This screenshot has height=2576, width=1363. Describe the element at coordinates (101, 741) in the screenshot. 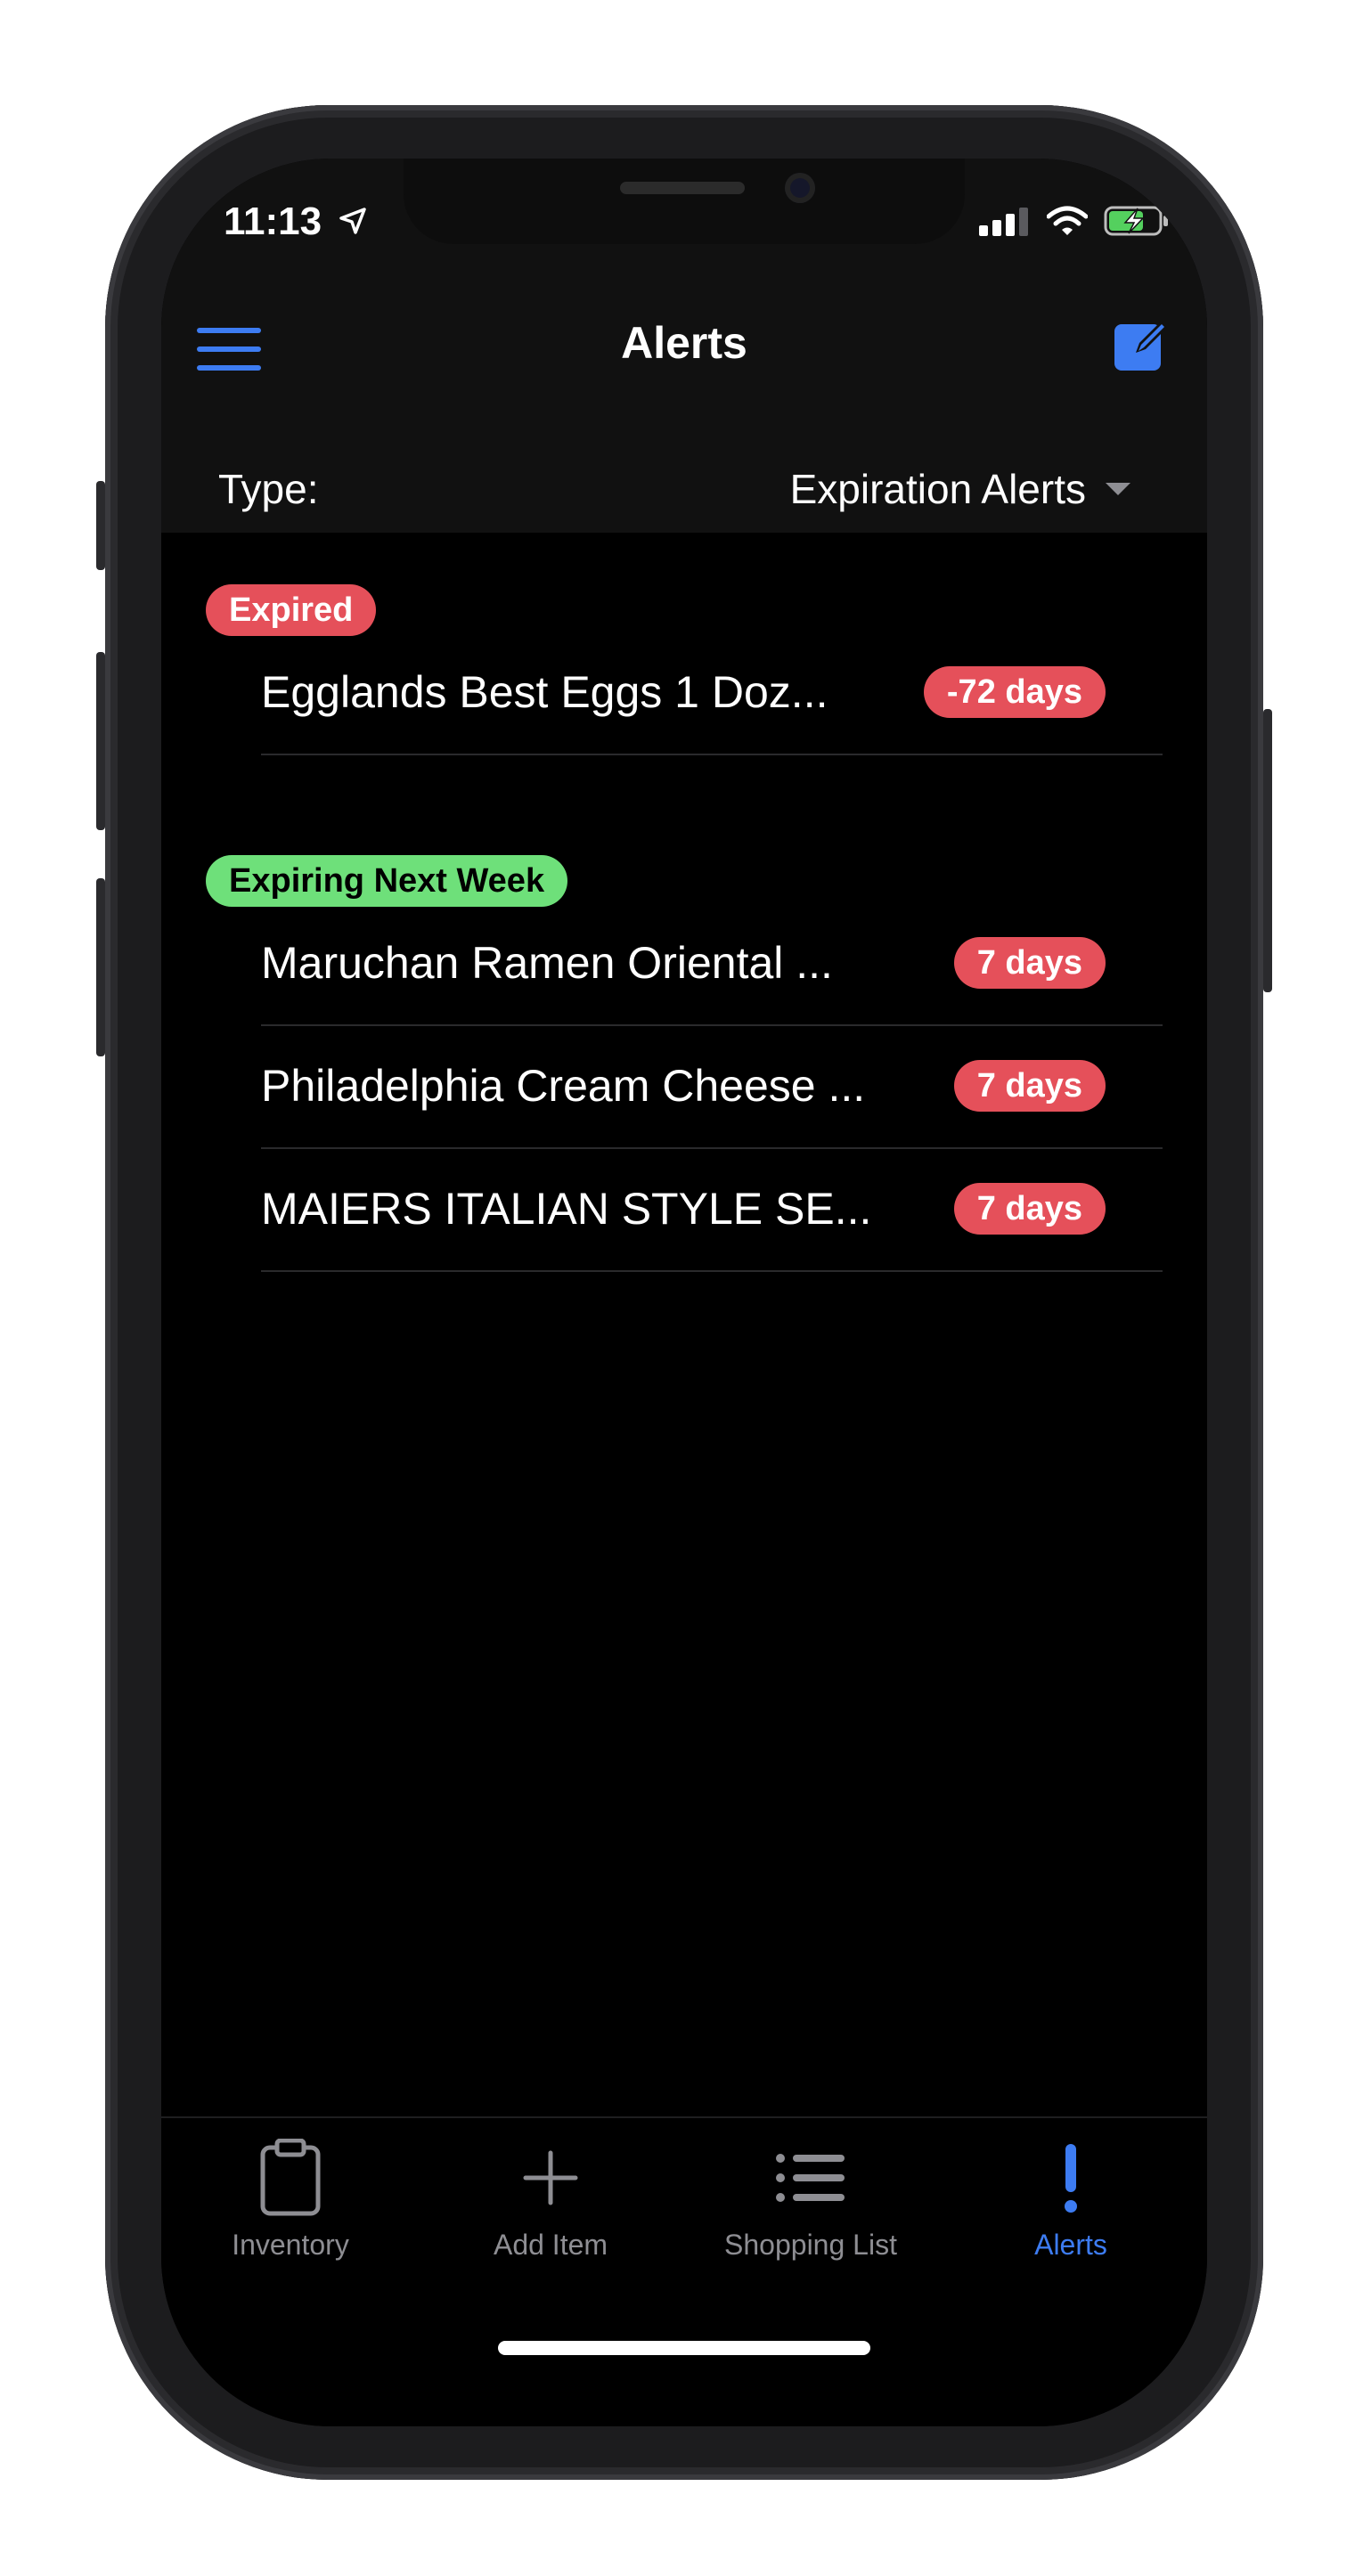

I see `volume-up-button` at that location.